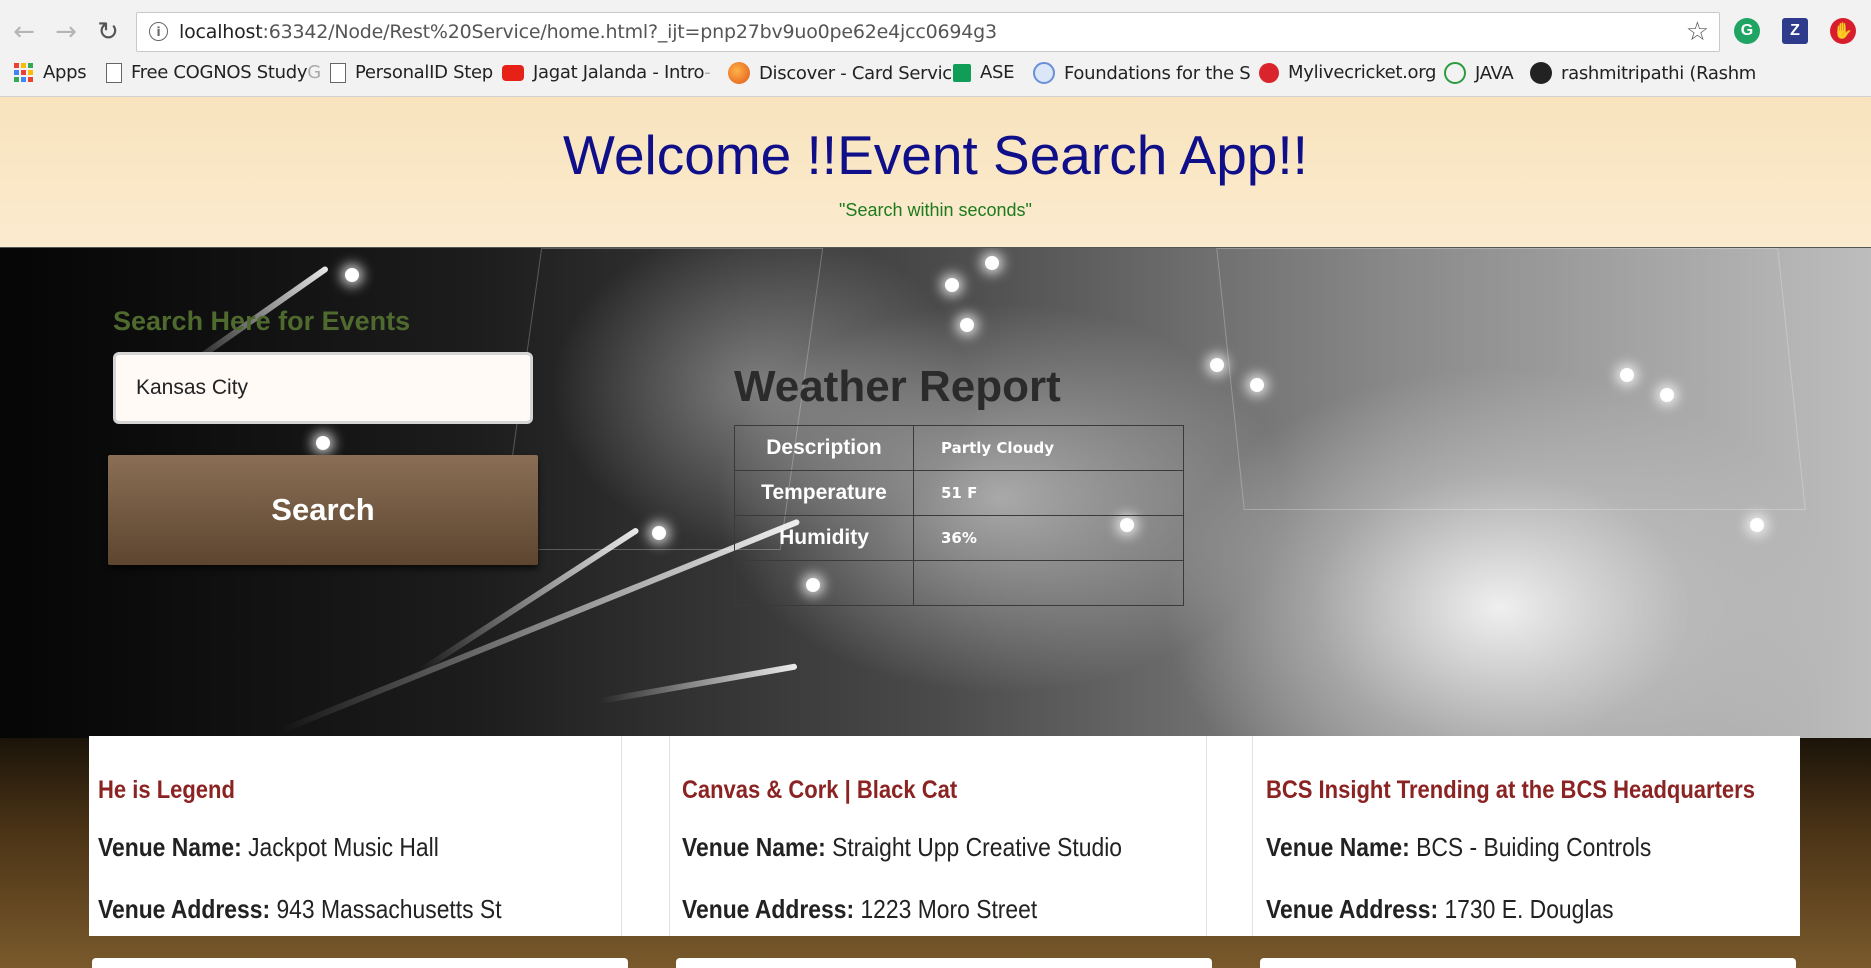 The width and height of the screenshot is (1871, 968). What do you see at coordinates (166, 790) in the screenshot?
I see `event-title: He is Legend` at bounding box center [166, 790].